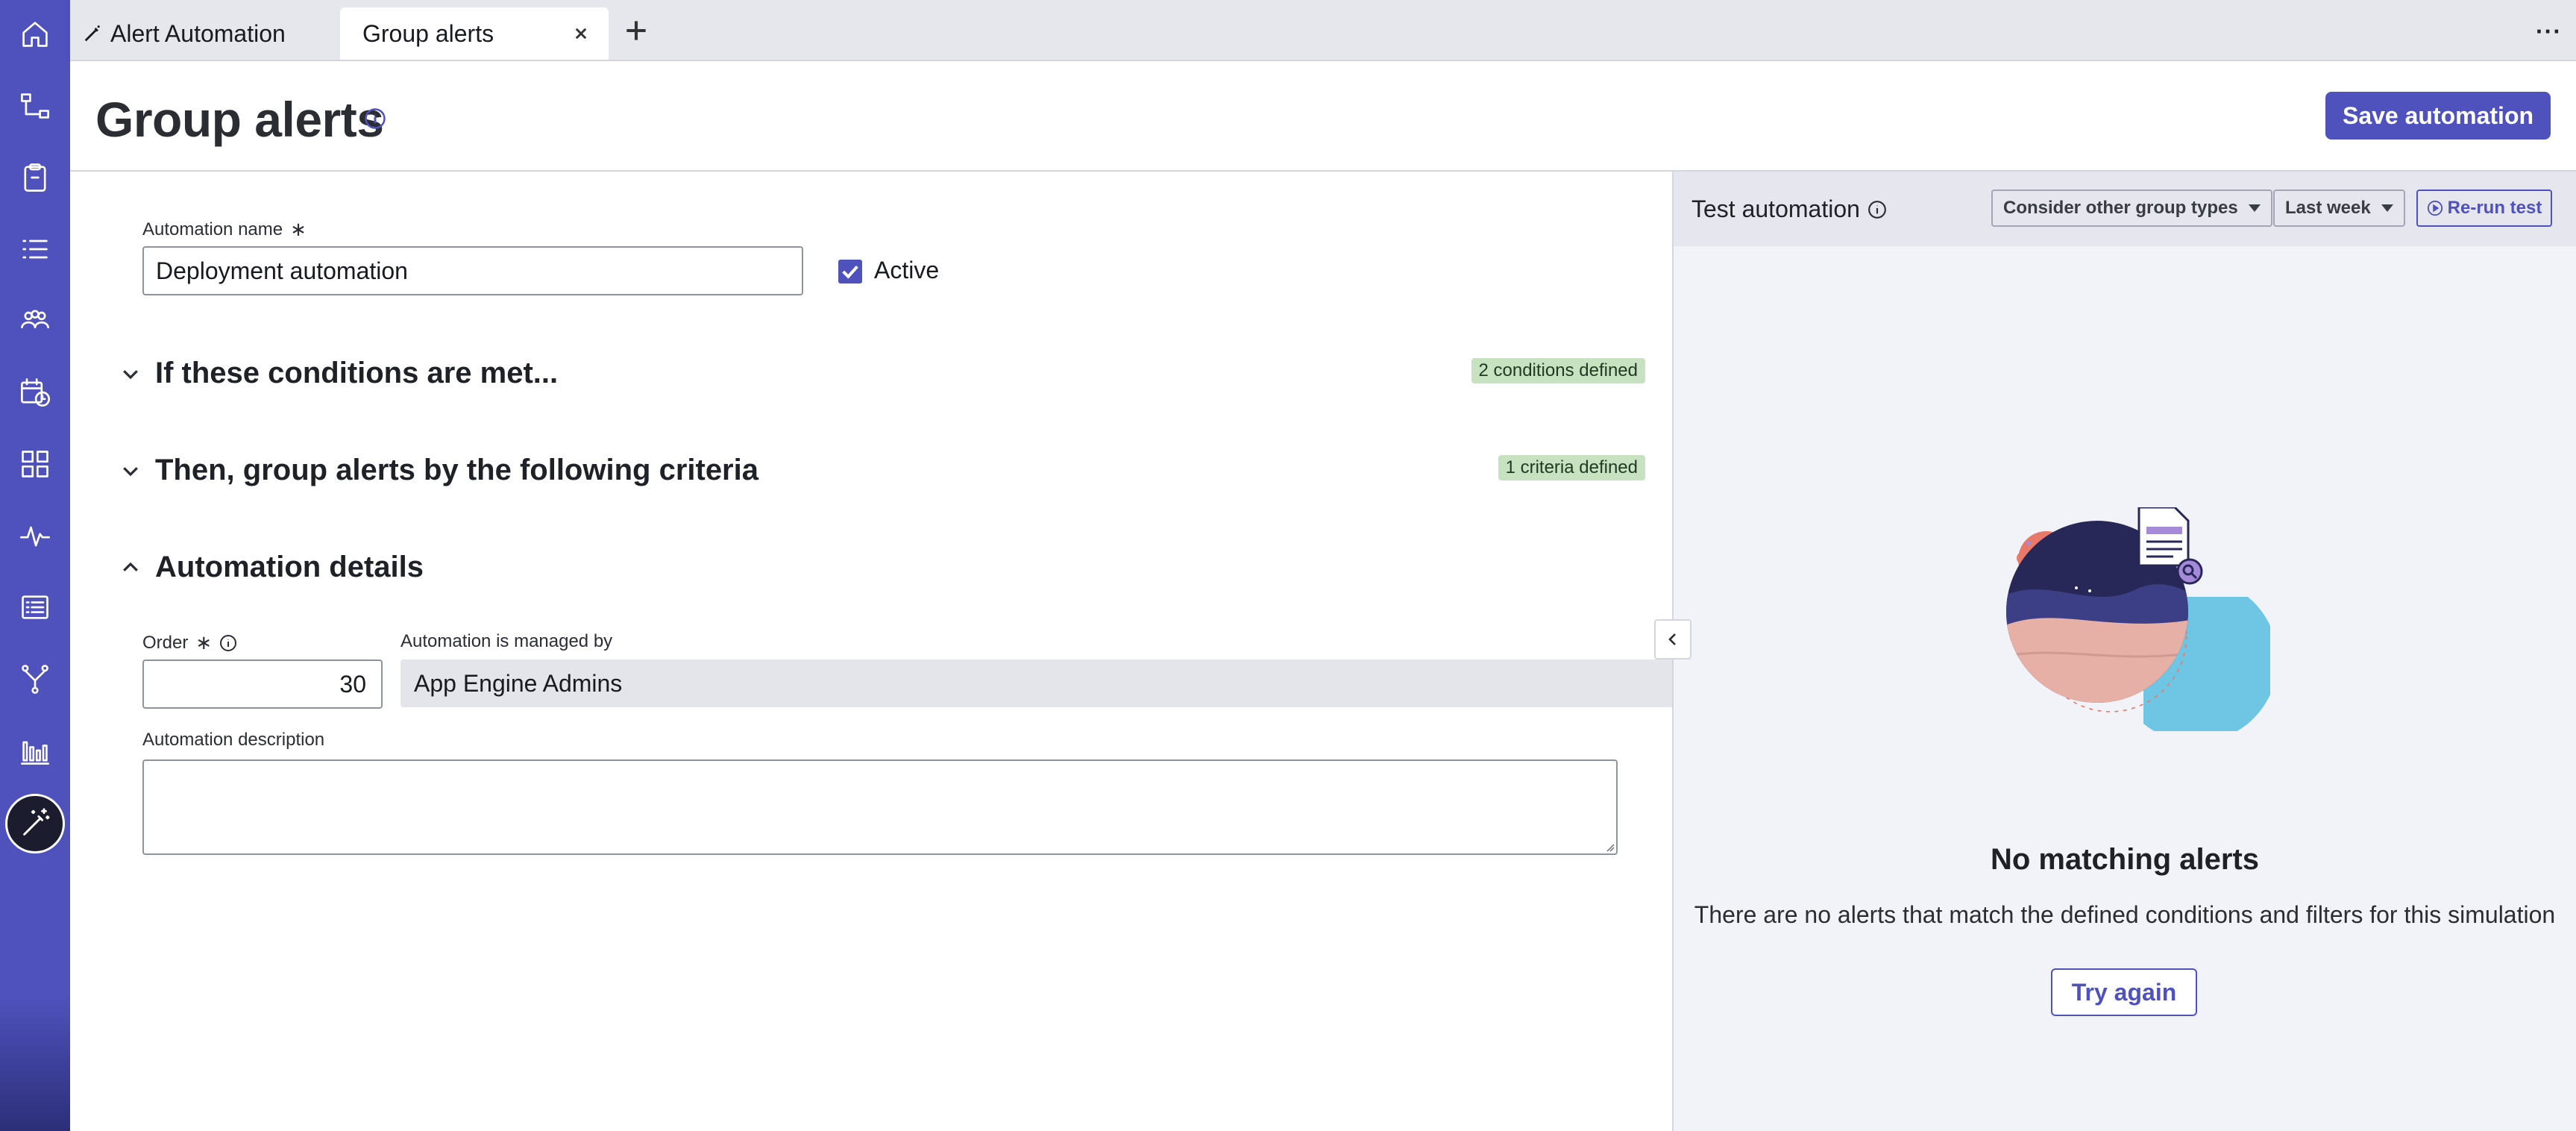 This screenshot has height=1131, width=2576. I want to click on list-icon, so click(35, 249).